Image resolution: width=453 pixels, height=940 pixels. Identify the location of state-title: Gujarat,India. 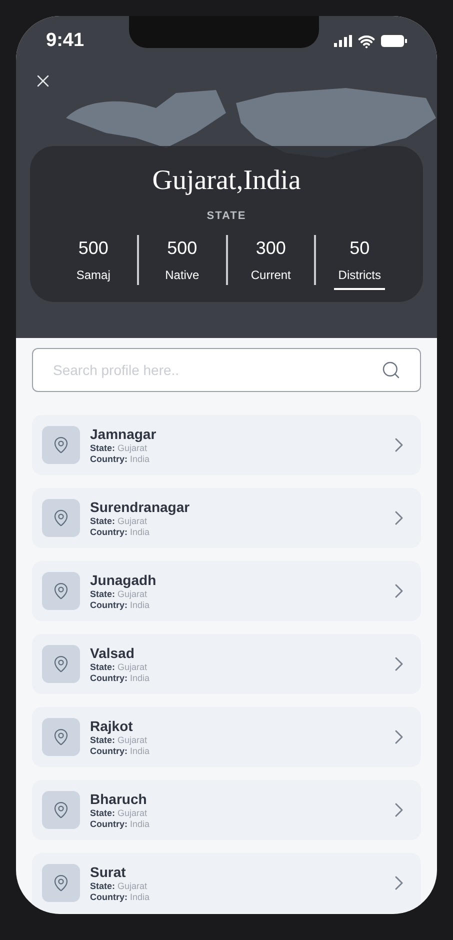
(226, 181).